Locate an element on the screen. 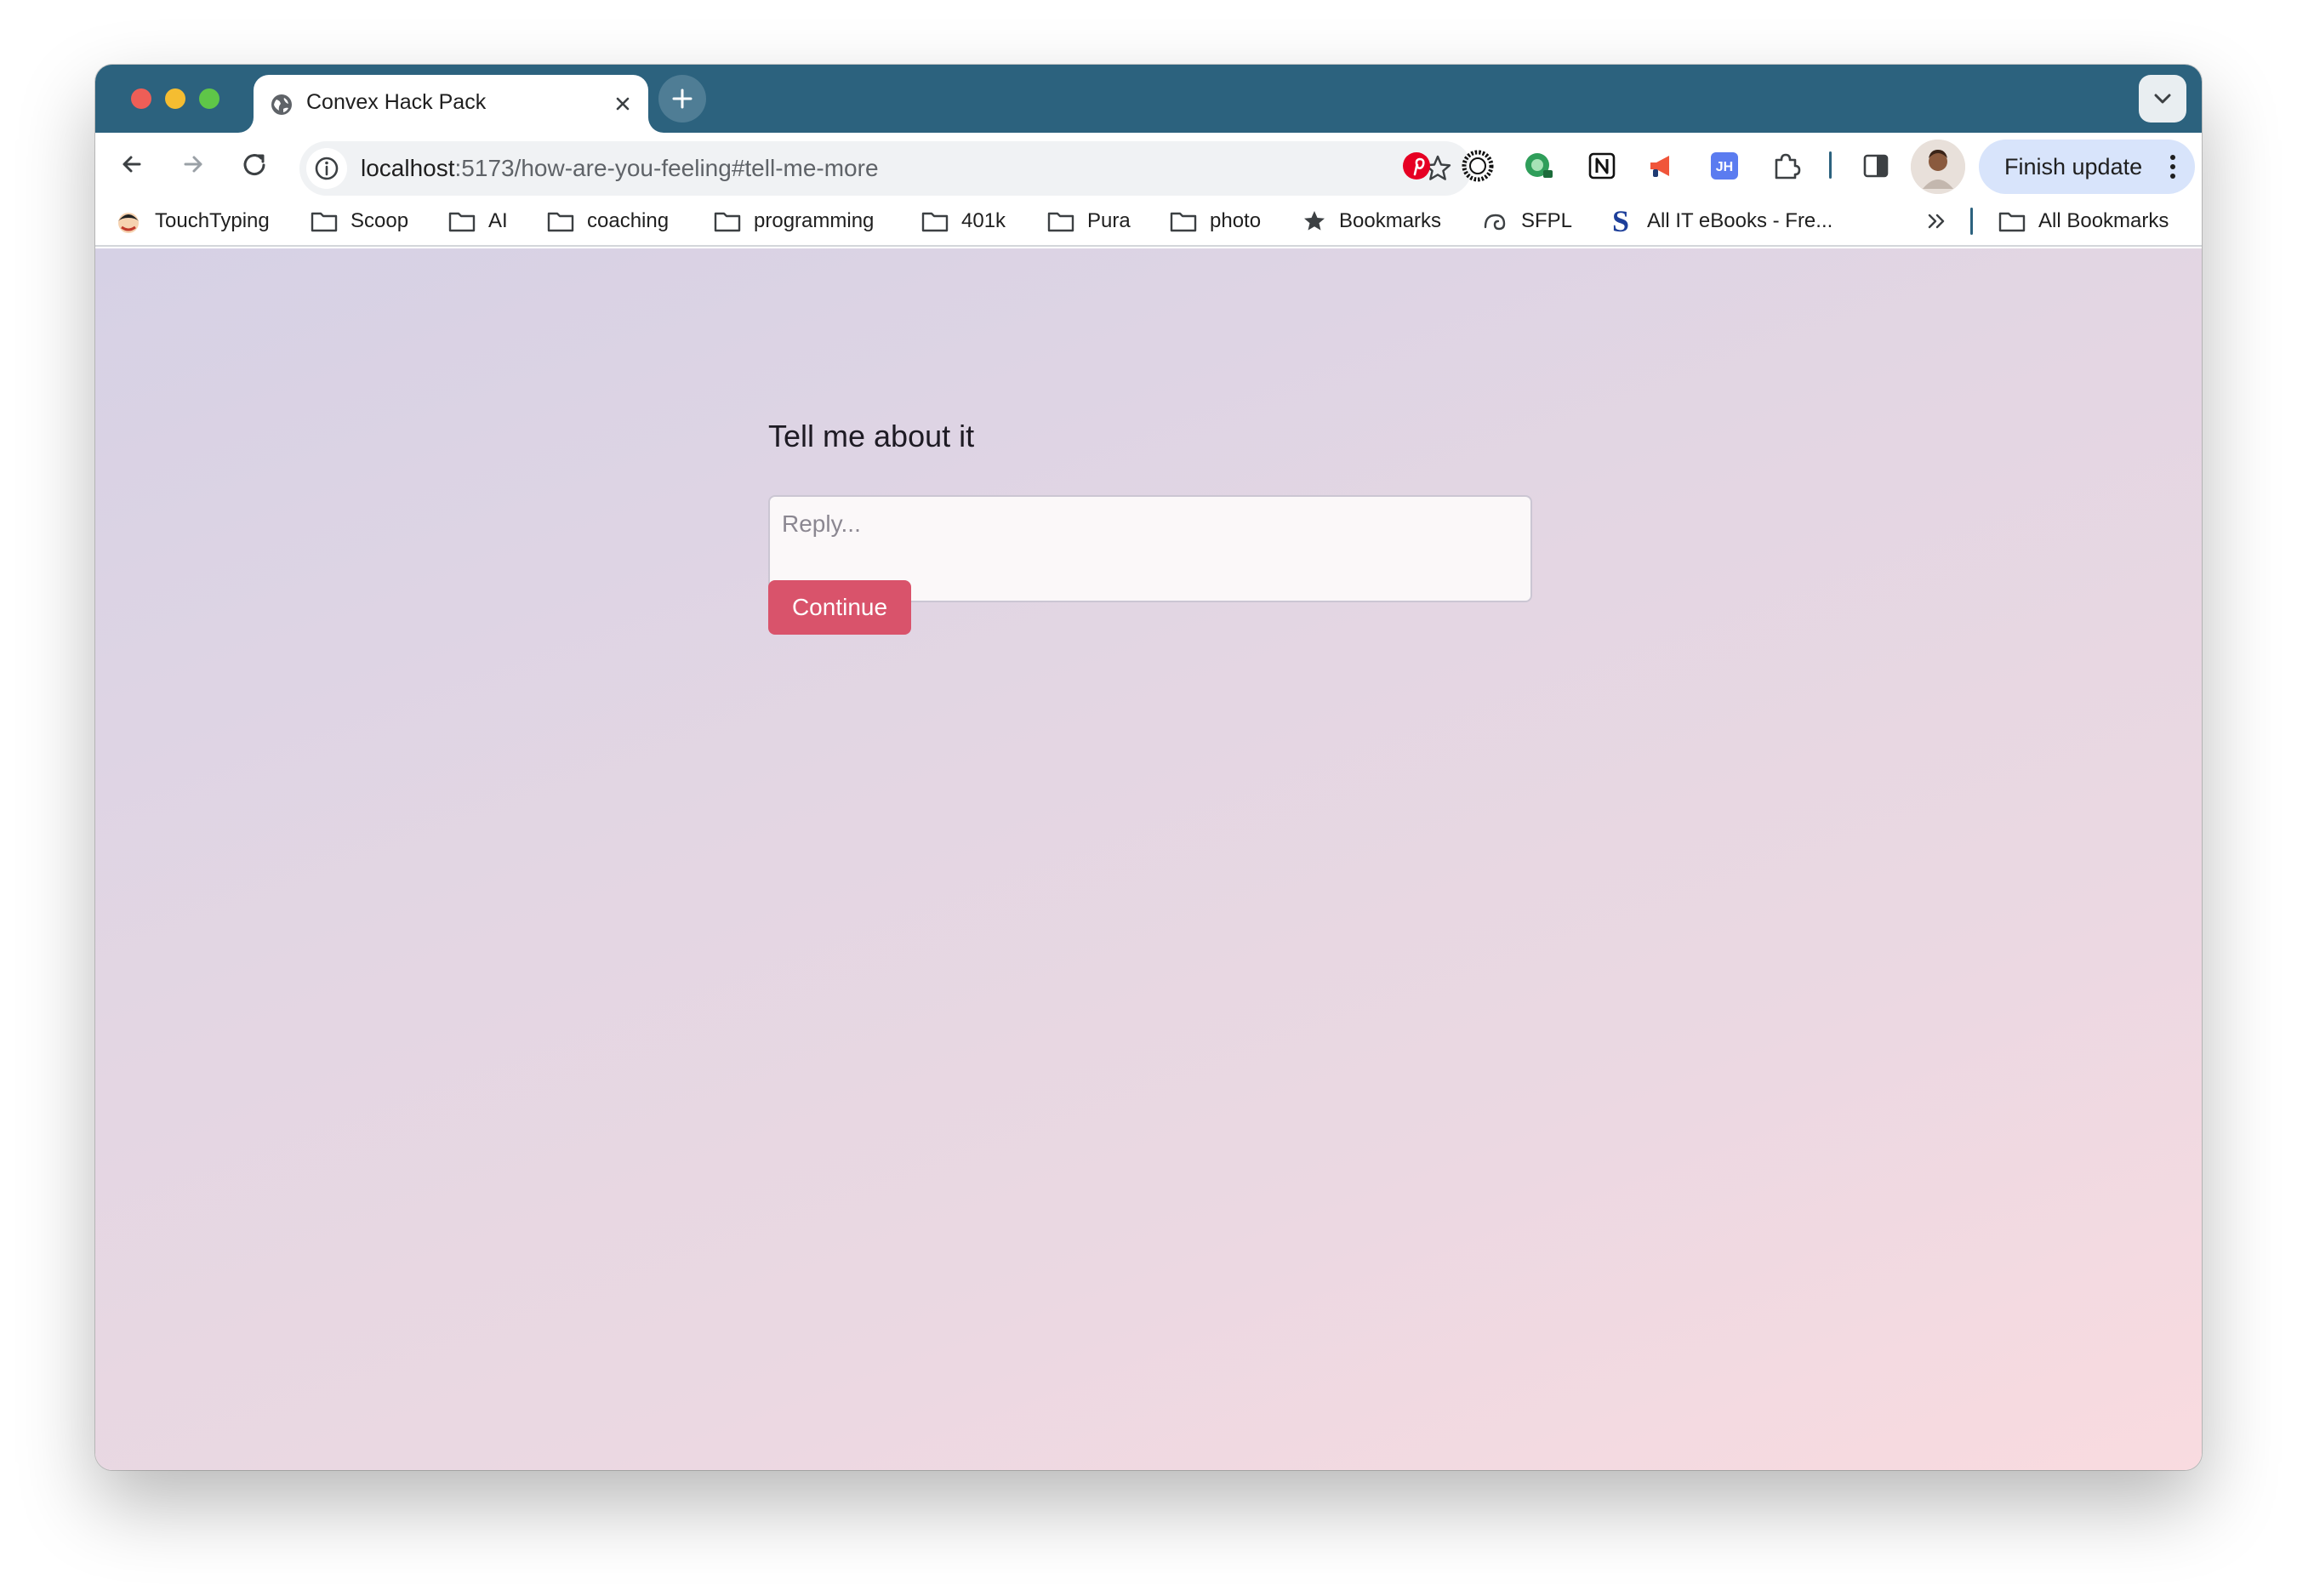  touchtyping-icon is located at coordinates (128, 223).